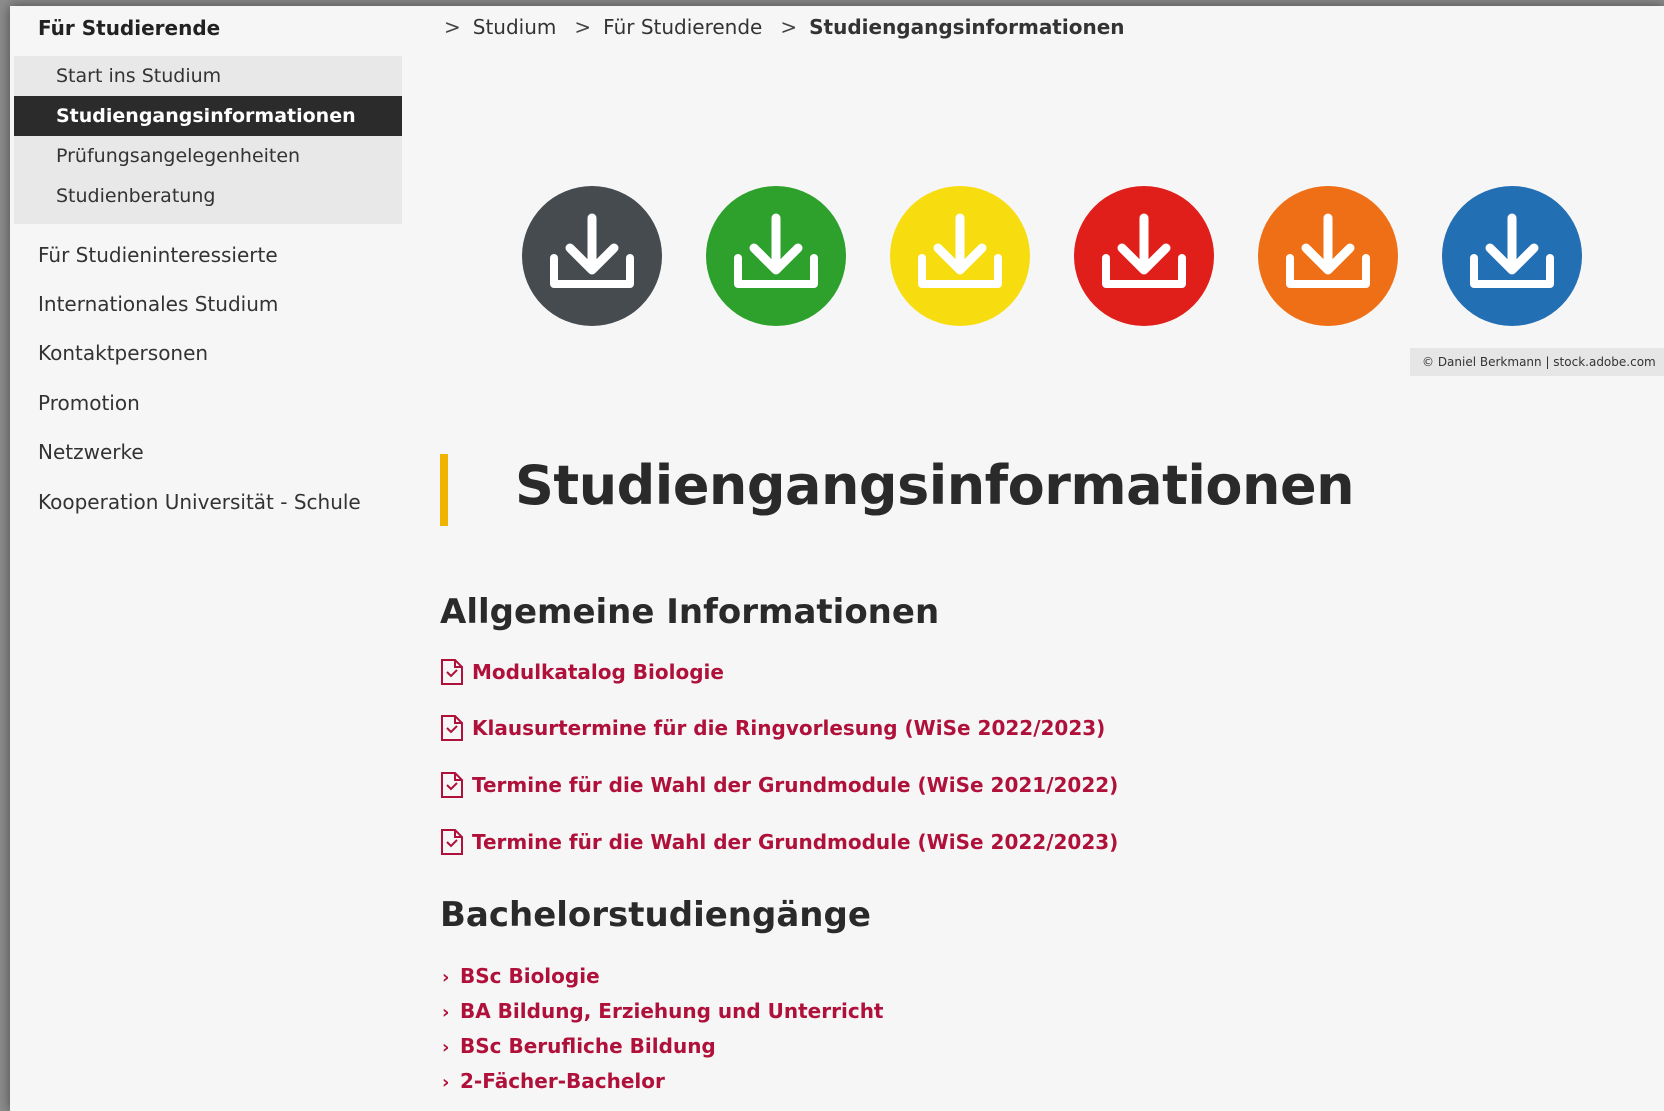 Image resolution: width=1664 pixels, height=1111 pixels. What do you see at coordinates (682, 27) in the screenshot?
I see `breadcrumb-item-fuer-studierende: Für Studierende` at bounding box center [682, 27].